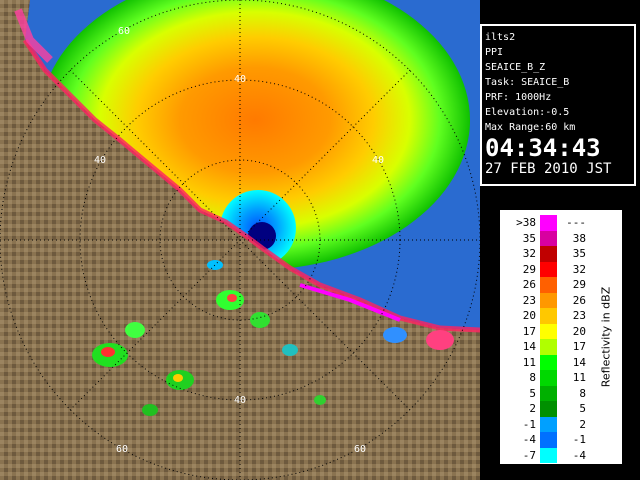 The width and height of the screenshot is (640, 480). Describe the element at coordinates (579, 331) in the screenshot. I see `legend-upper-bound: 20` at that location.